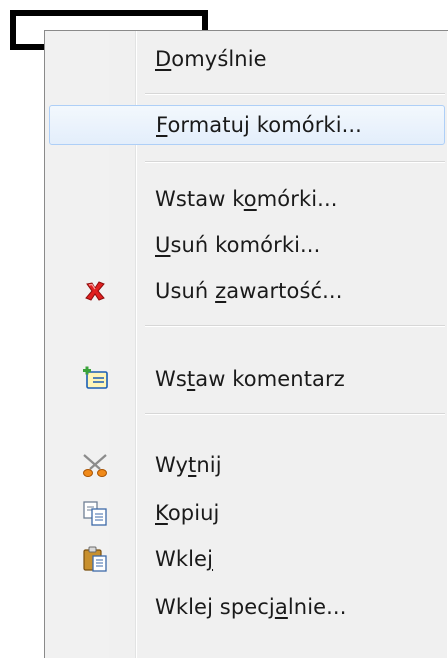  What do you see at coordinates (211, 59) in the screenshot?
I see `menu-item-label: Domyślnie` at bounding box center [211, 59].